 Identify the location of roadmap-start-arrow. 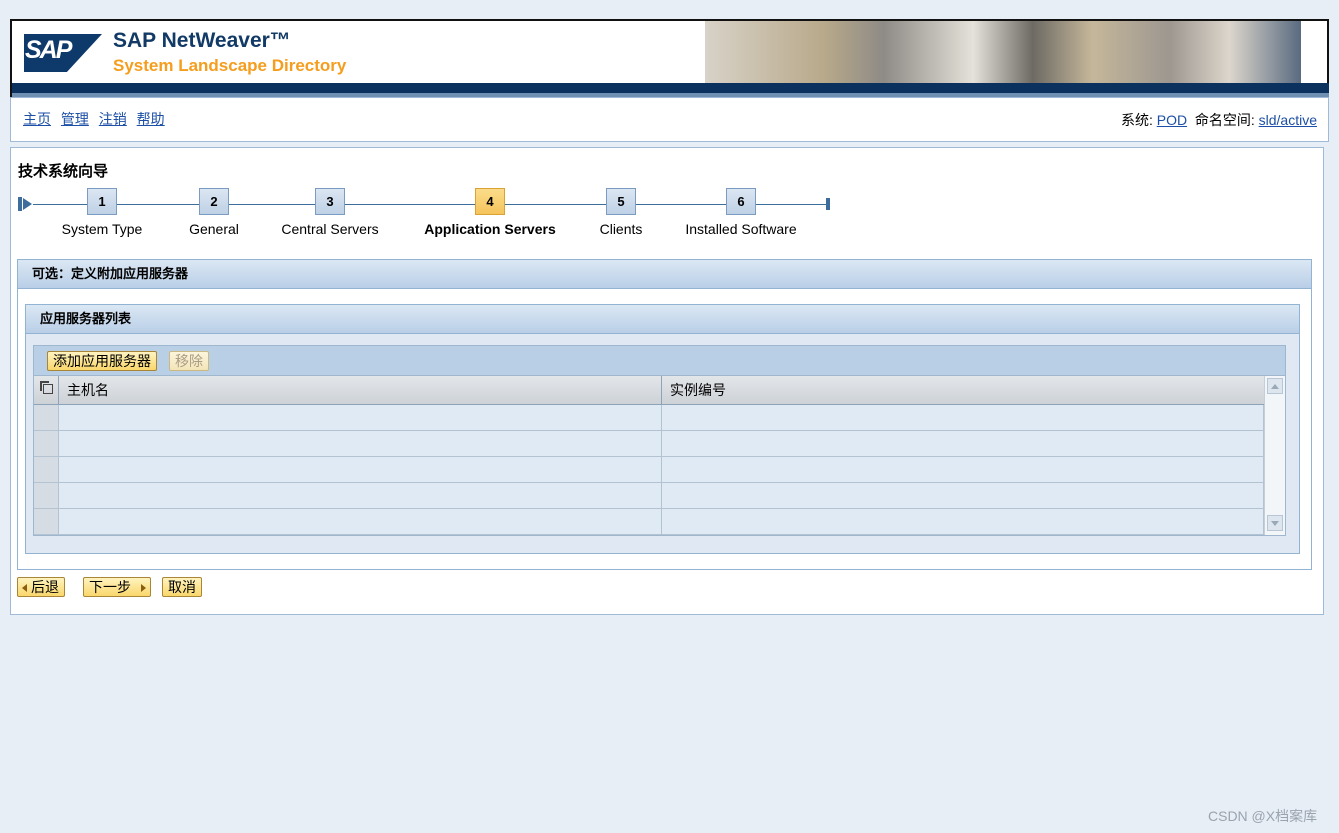
(27, 204).